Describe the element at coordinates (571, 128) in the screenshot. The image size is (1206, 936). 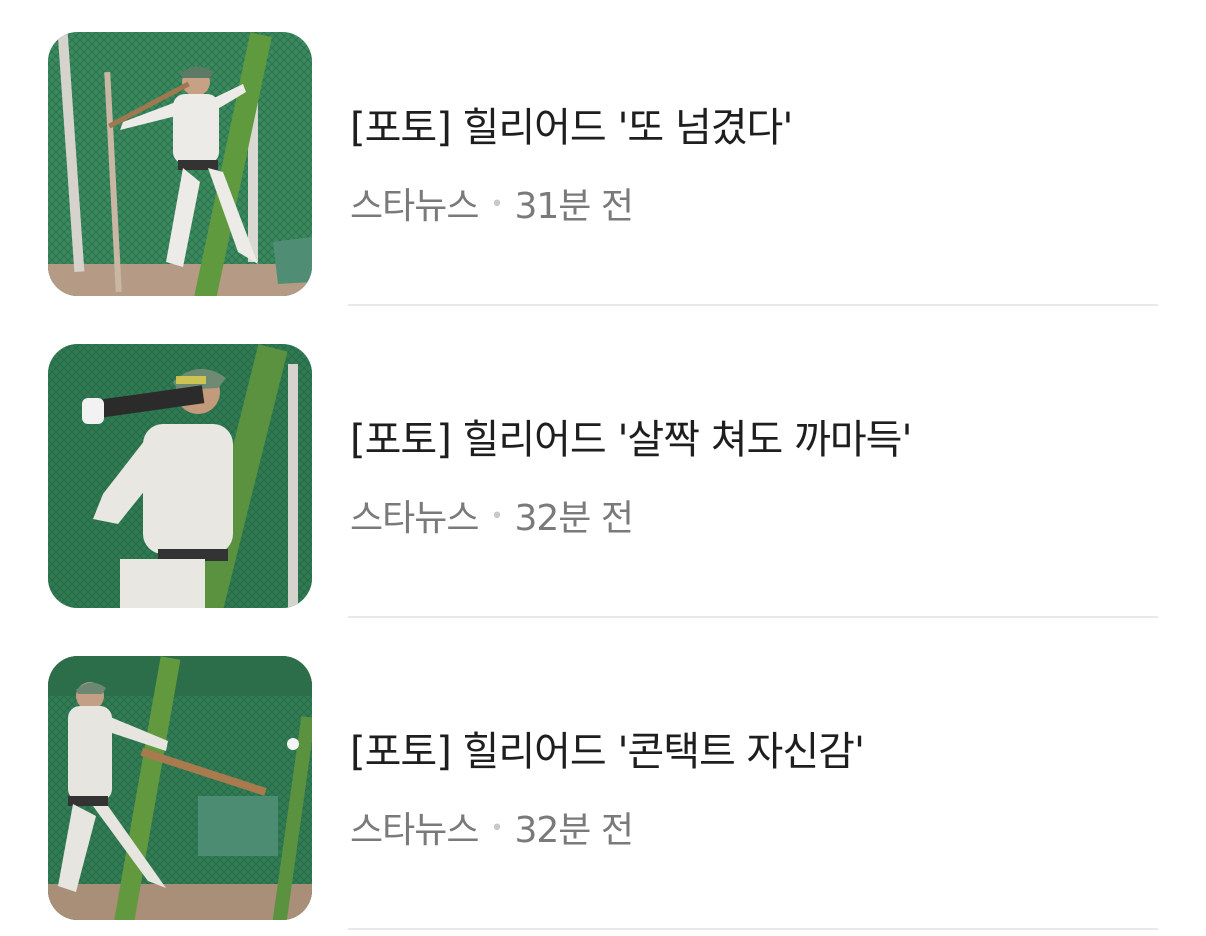
I see `news-title: [포토] 힐리어드 '또 넘겼다'` at that location.